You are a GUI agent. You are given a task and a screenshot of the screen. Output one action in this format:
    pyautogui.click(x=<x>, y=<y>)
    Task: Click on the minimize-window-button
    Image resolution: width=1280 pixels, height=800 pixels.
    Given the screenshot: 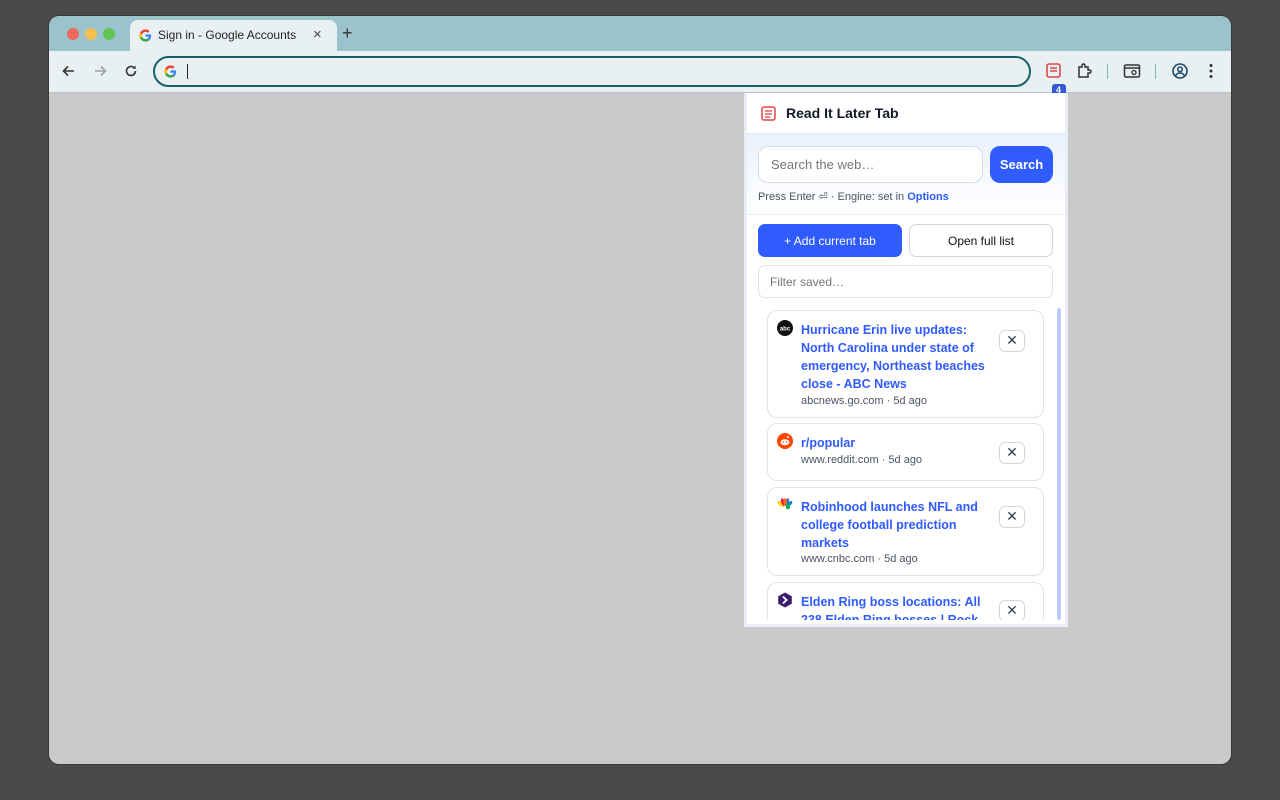 What is the action you would take?
    pyautogui.click(x=91, y=34)
    